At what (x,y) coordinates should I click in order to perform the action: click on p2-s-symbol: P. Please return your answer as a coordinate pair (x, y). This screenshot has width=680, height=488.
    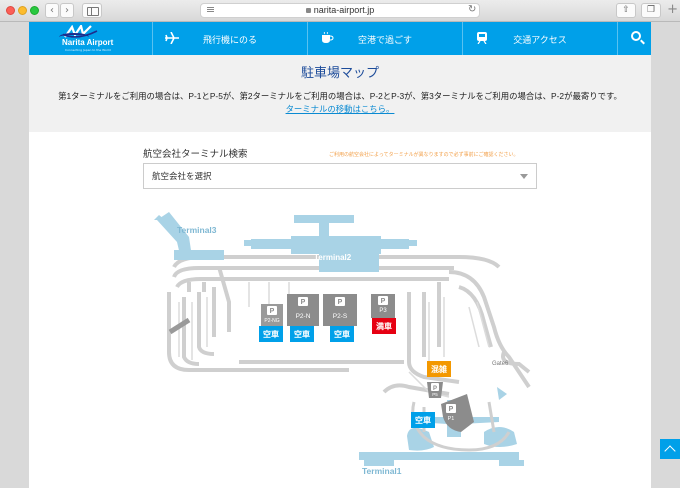
    Looking at the image, I should click on (340, 302).